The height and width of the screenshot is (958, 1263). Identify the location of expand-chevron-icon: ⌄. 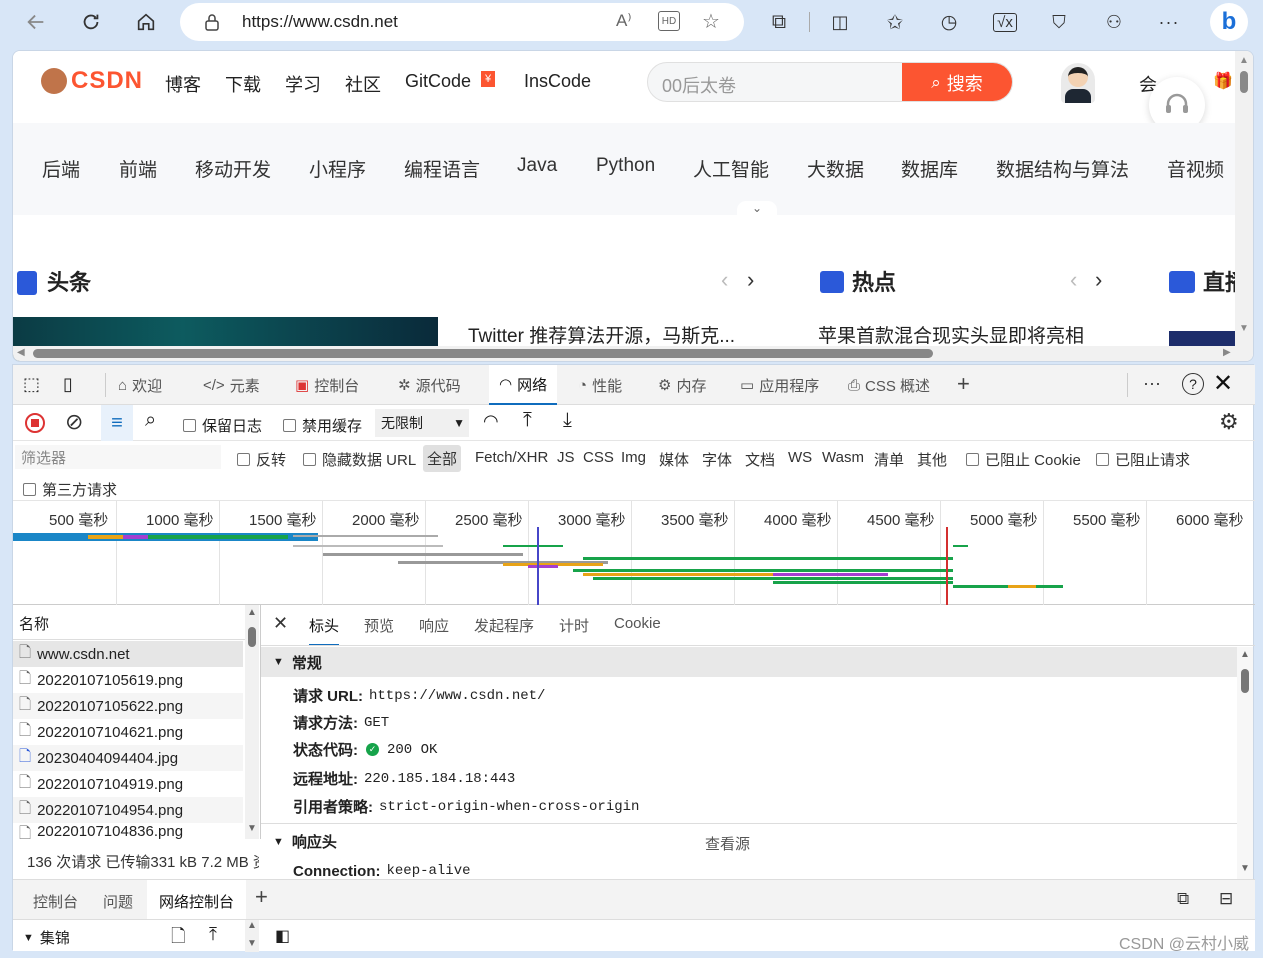
(757, 210).